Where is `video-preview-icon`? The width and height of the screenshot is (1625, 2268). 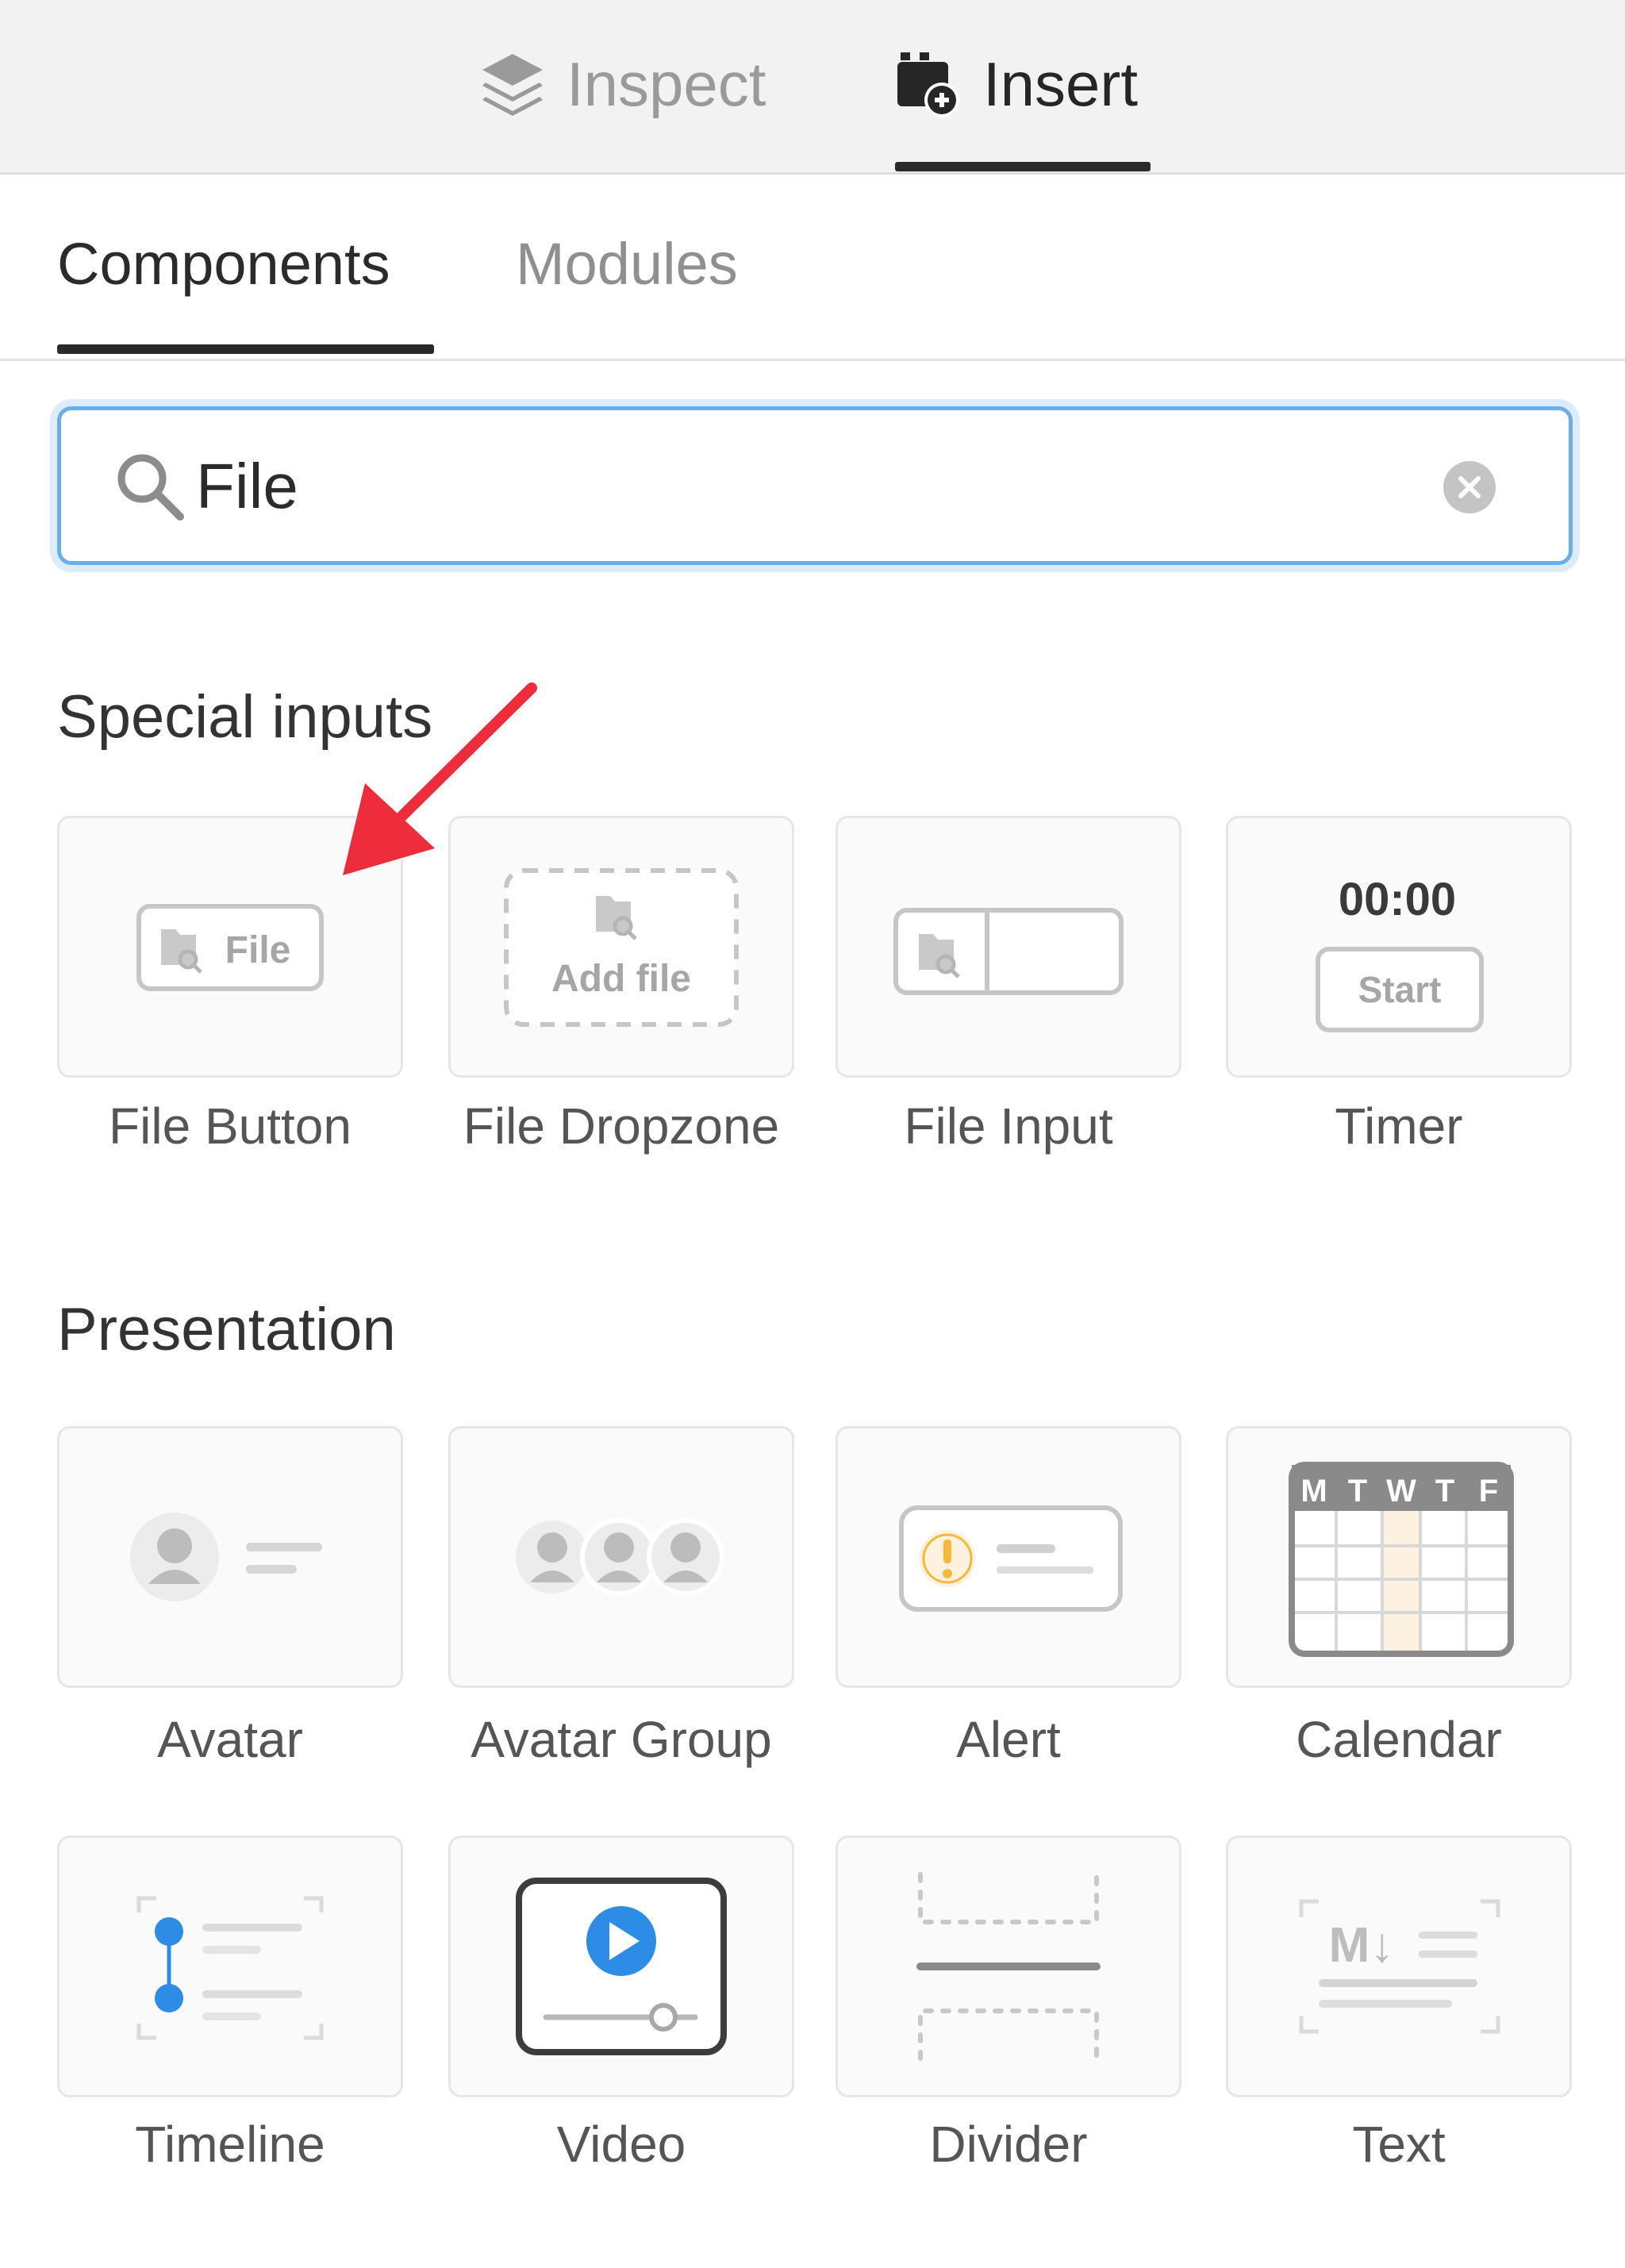
video-preview-icon is located at coordinates (621, 1966).